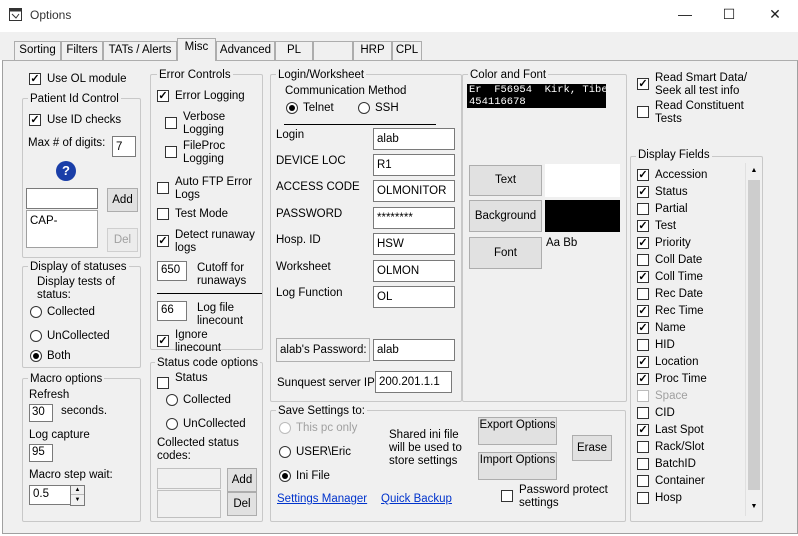  I want to click on detect-runaway-checkbox: ✓, so click(163, 241).